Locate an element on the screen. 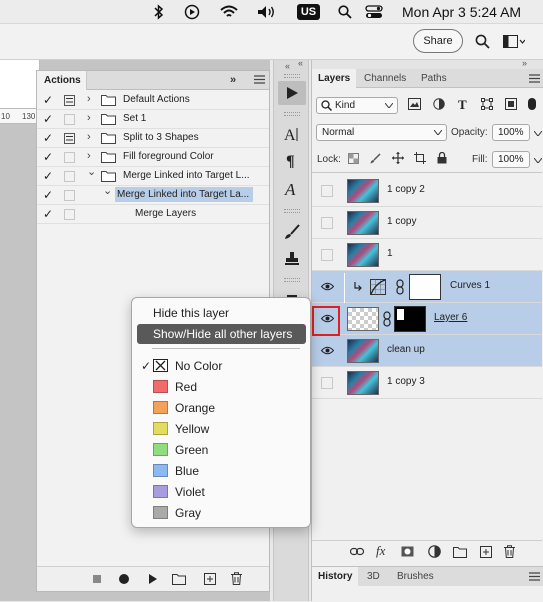 The width and height of the screenshot is (543, 602). play-tool-icon is located at coordinates (292, 93).